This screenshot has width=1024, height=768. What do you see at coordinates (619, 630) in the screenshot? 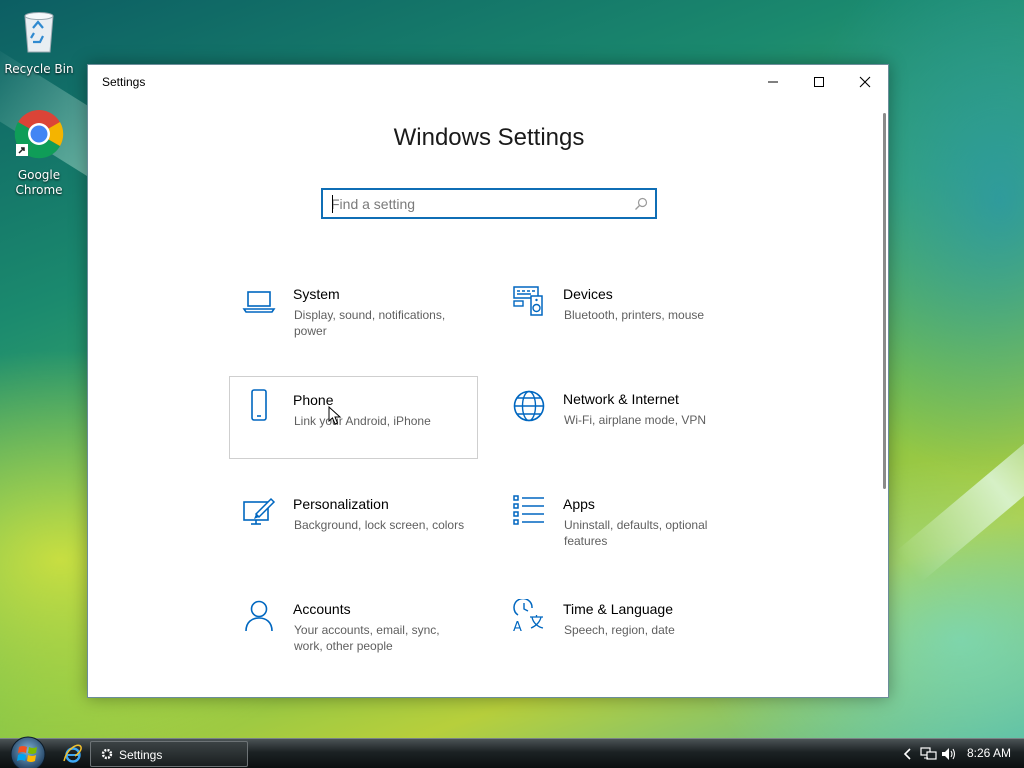
I see `category-description: Speech, region, date` at bounding box center [619, 630].